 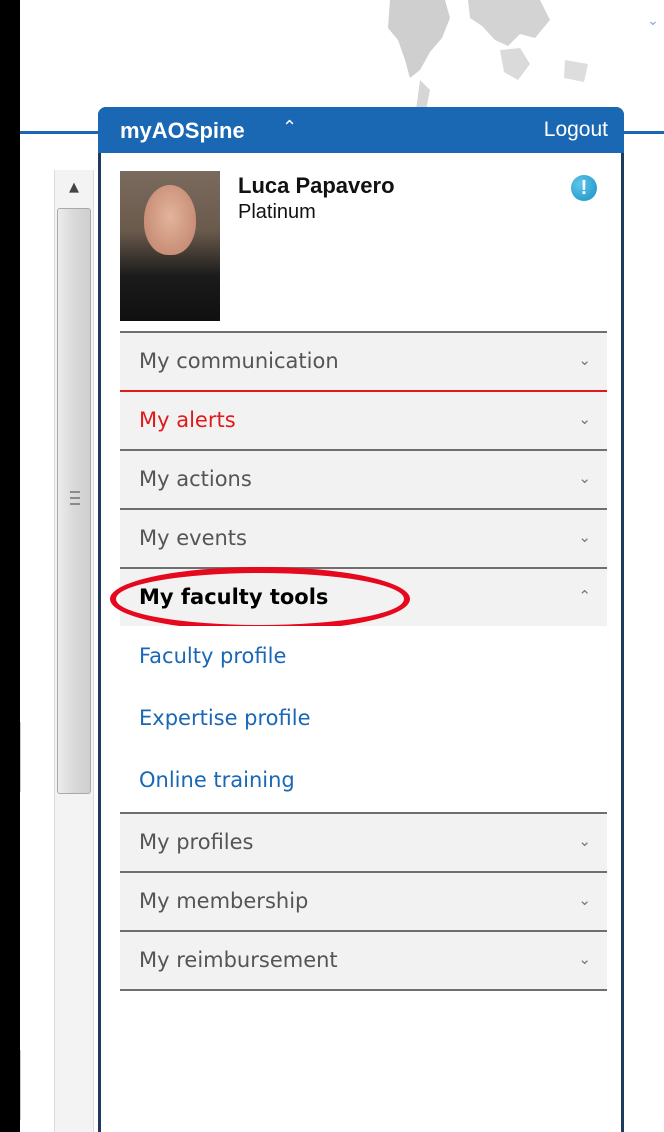 I want to click on user-profile: Luca Papavero Platinum !, so click(x=360, y=246).